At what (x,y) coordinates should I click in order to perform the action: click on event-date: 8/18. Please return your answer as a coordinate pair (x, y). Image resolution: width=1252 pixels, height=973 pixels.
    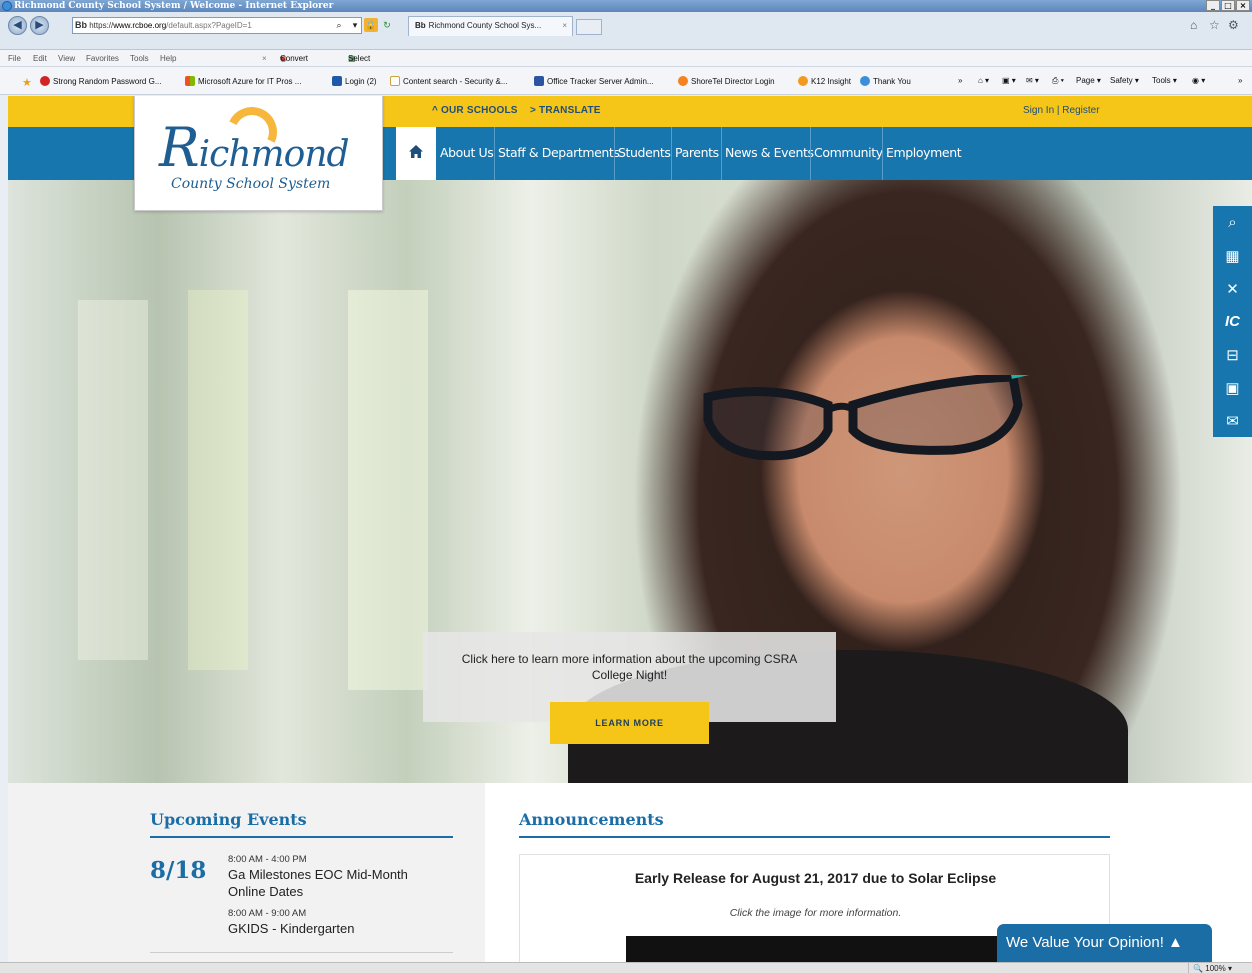
    Looking at the image, I should click on (178, 870).